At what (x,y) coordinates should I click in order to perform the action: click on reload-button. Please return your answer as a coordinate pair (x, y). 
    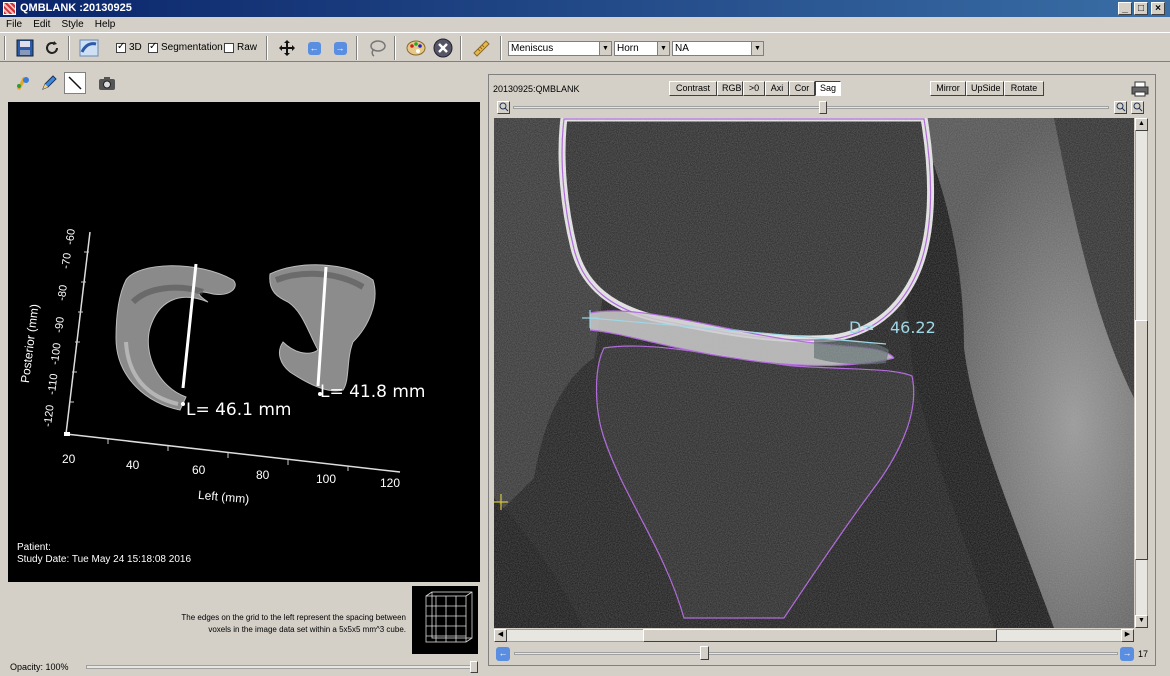
    Looking at the image, I should click on (52, 48).